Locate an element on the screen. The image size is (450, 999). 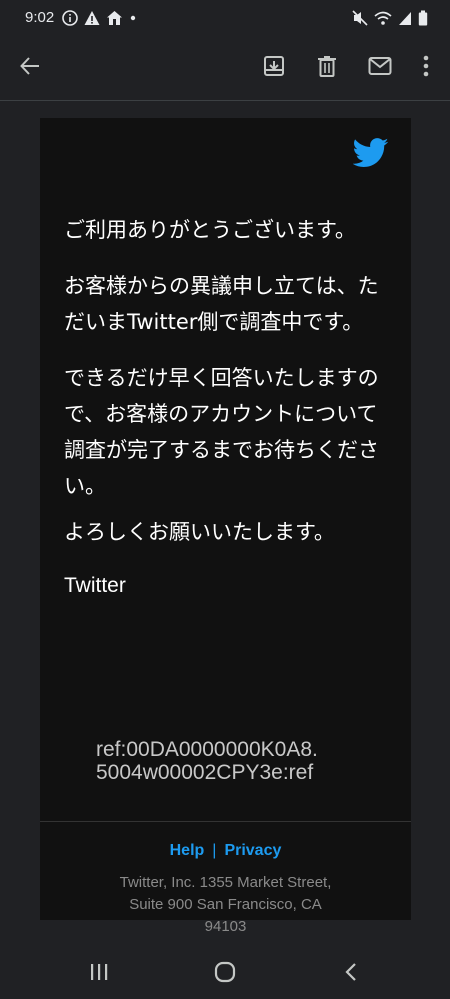
back-button is located at coordinates (30, 66).